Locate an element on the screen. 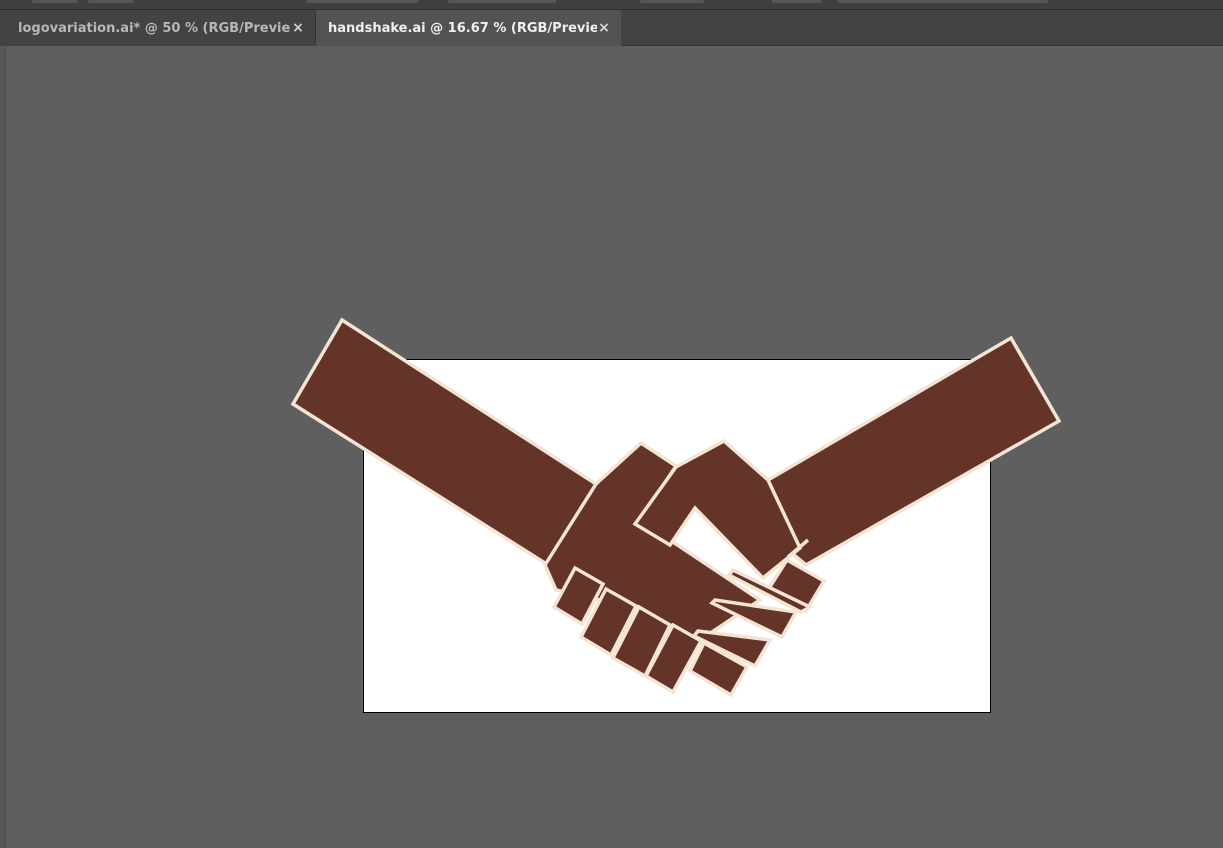  tab-label: handshake.ai @ 16.67 % (RGB/Preview) is located at coordinates (462, 28).